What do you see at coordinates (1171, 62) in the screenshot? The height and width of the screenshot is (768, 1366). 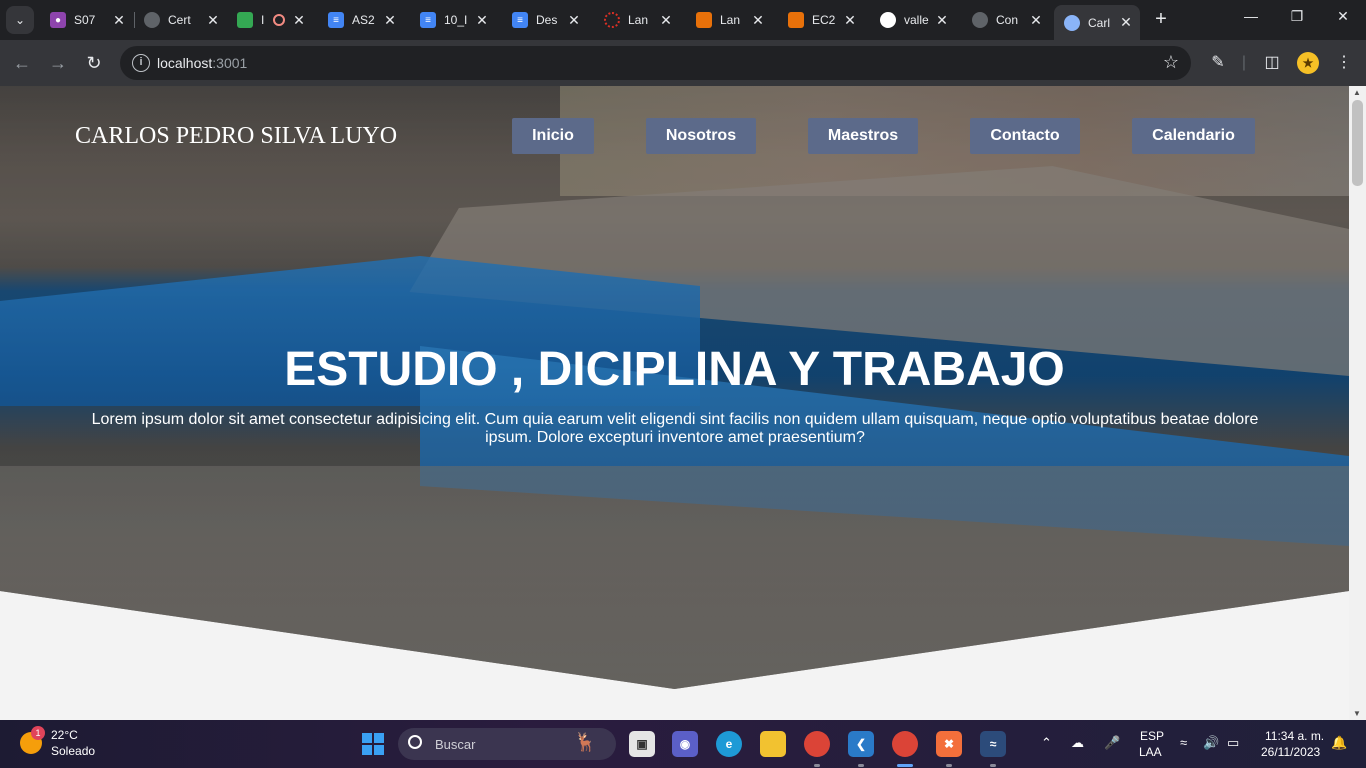 I see `bookmark-star-icon: ☆` at bounding box center [1171, 62].